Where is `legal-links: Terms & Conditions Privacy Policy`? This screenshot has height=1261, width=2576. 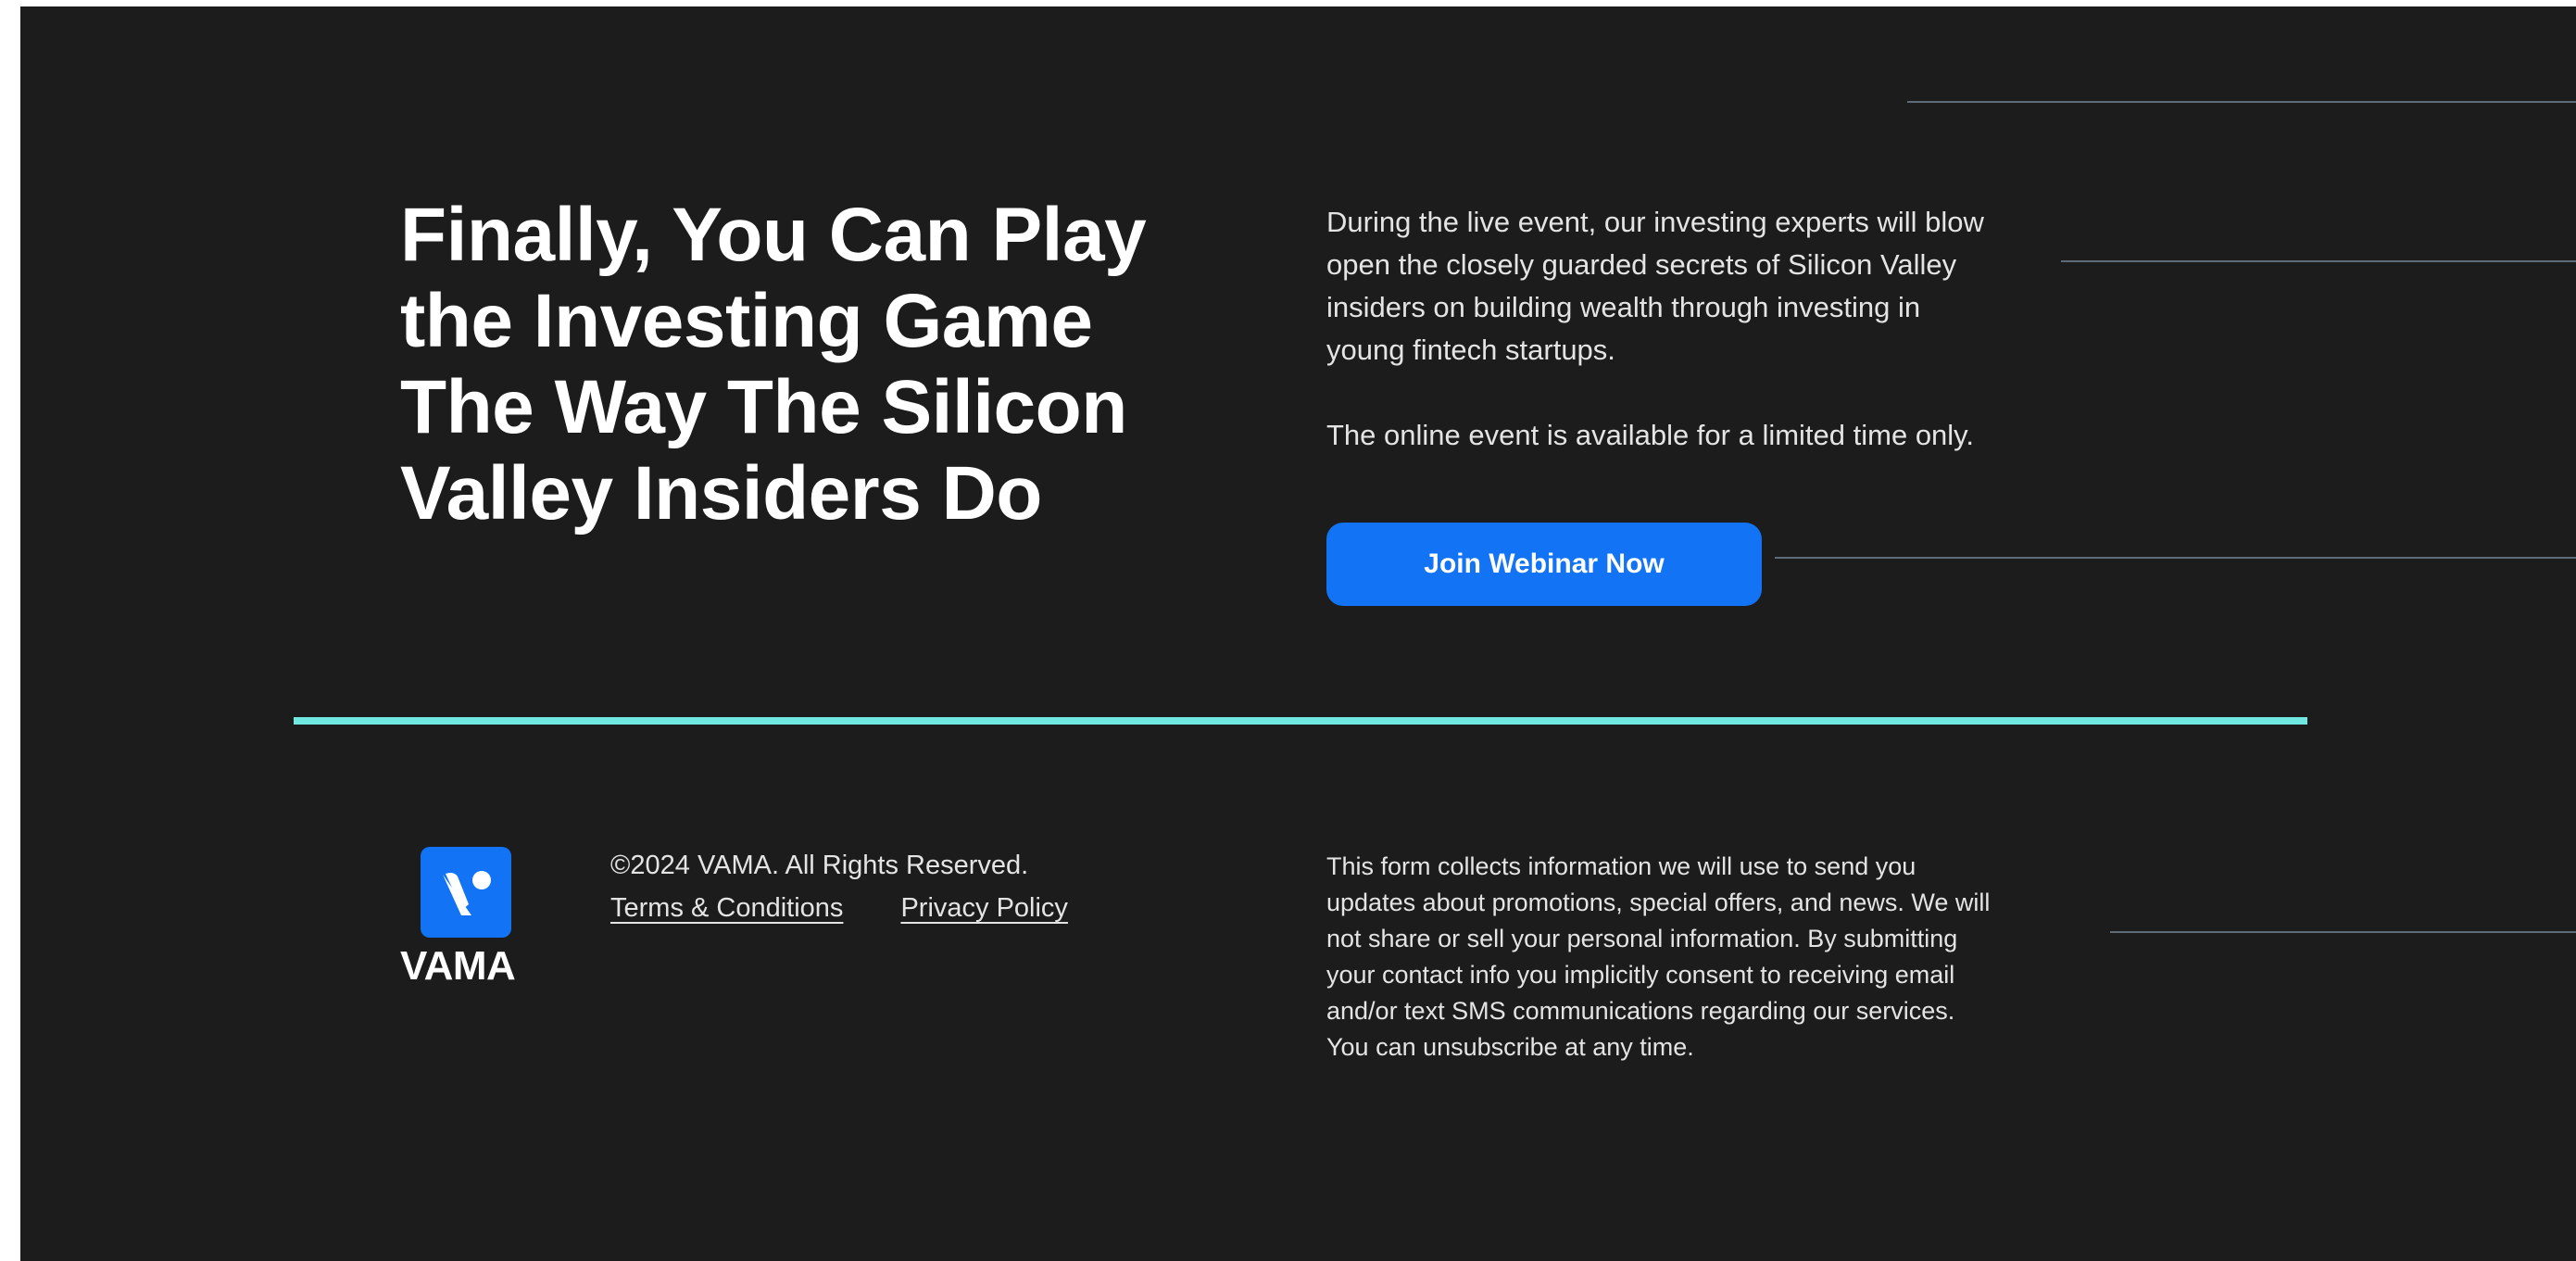
legal-links: Terms & Conditions Privacy Policy is located at coordinates (839, 908).